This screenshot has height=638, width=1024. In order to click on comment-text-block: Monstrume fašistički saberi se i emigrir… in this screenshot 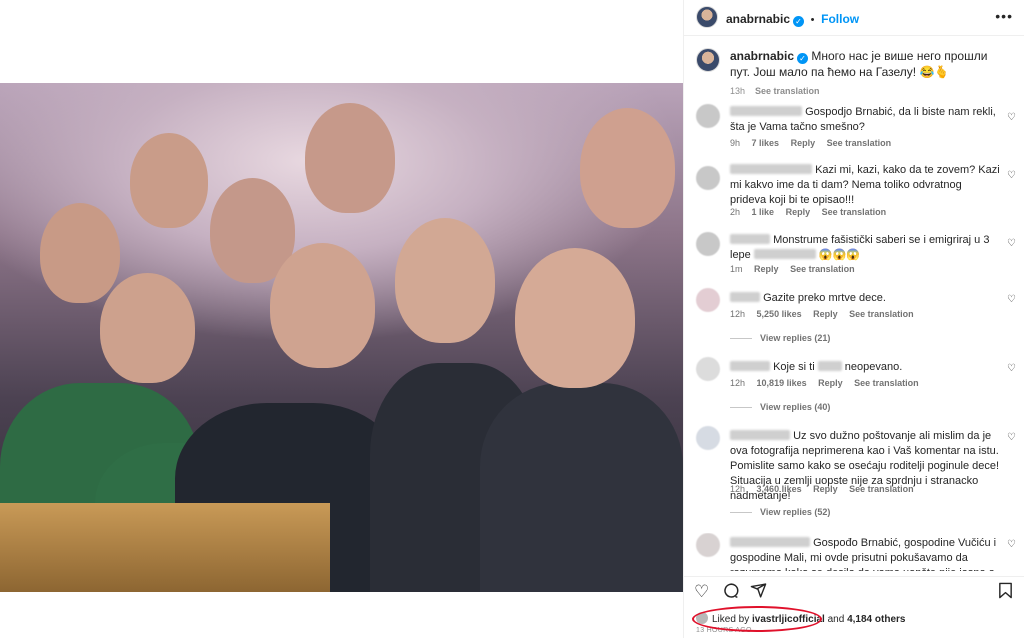, I will do `click(865, 248)`.